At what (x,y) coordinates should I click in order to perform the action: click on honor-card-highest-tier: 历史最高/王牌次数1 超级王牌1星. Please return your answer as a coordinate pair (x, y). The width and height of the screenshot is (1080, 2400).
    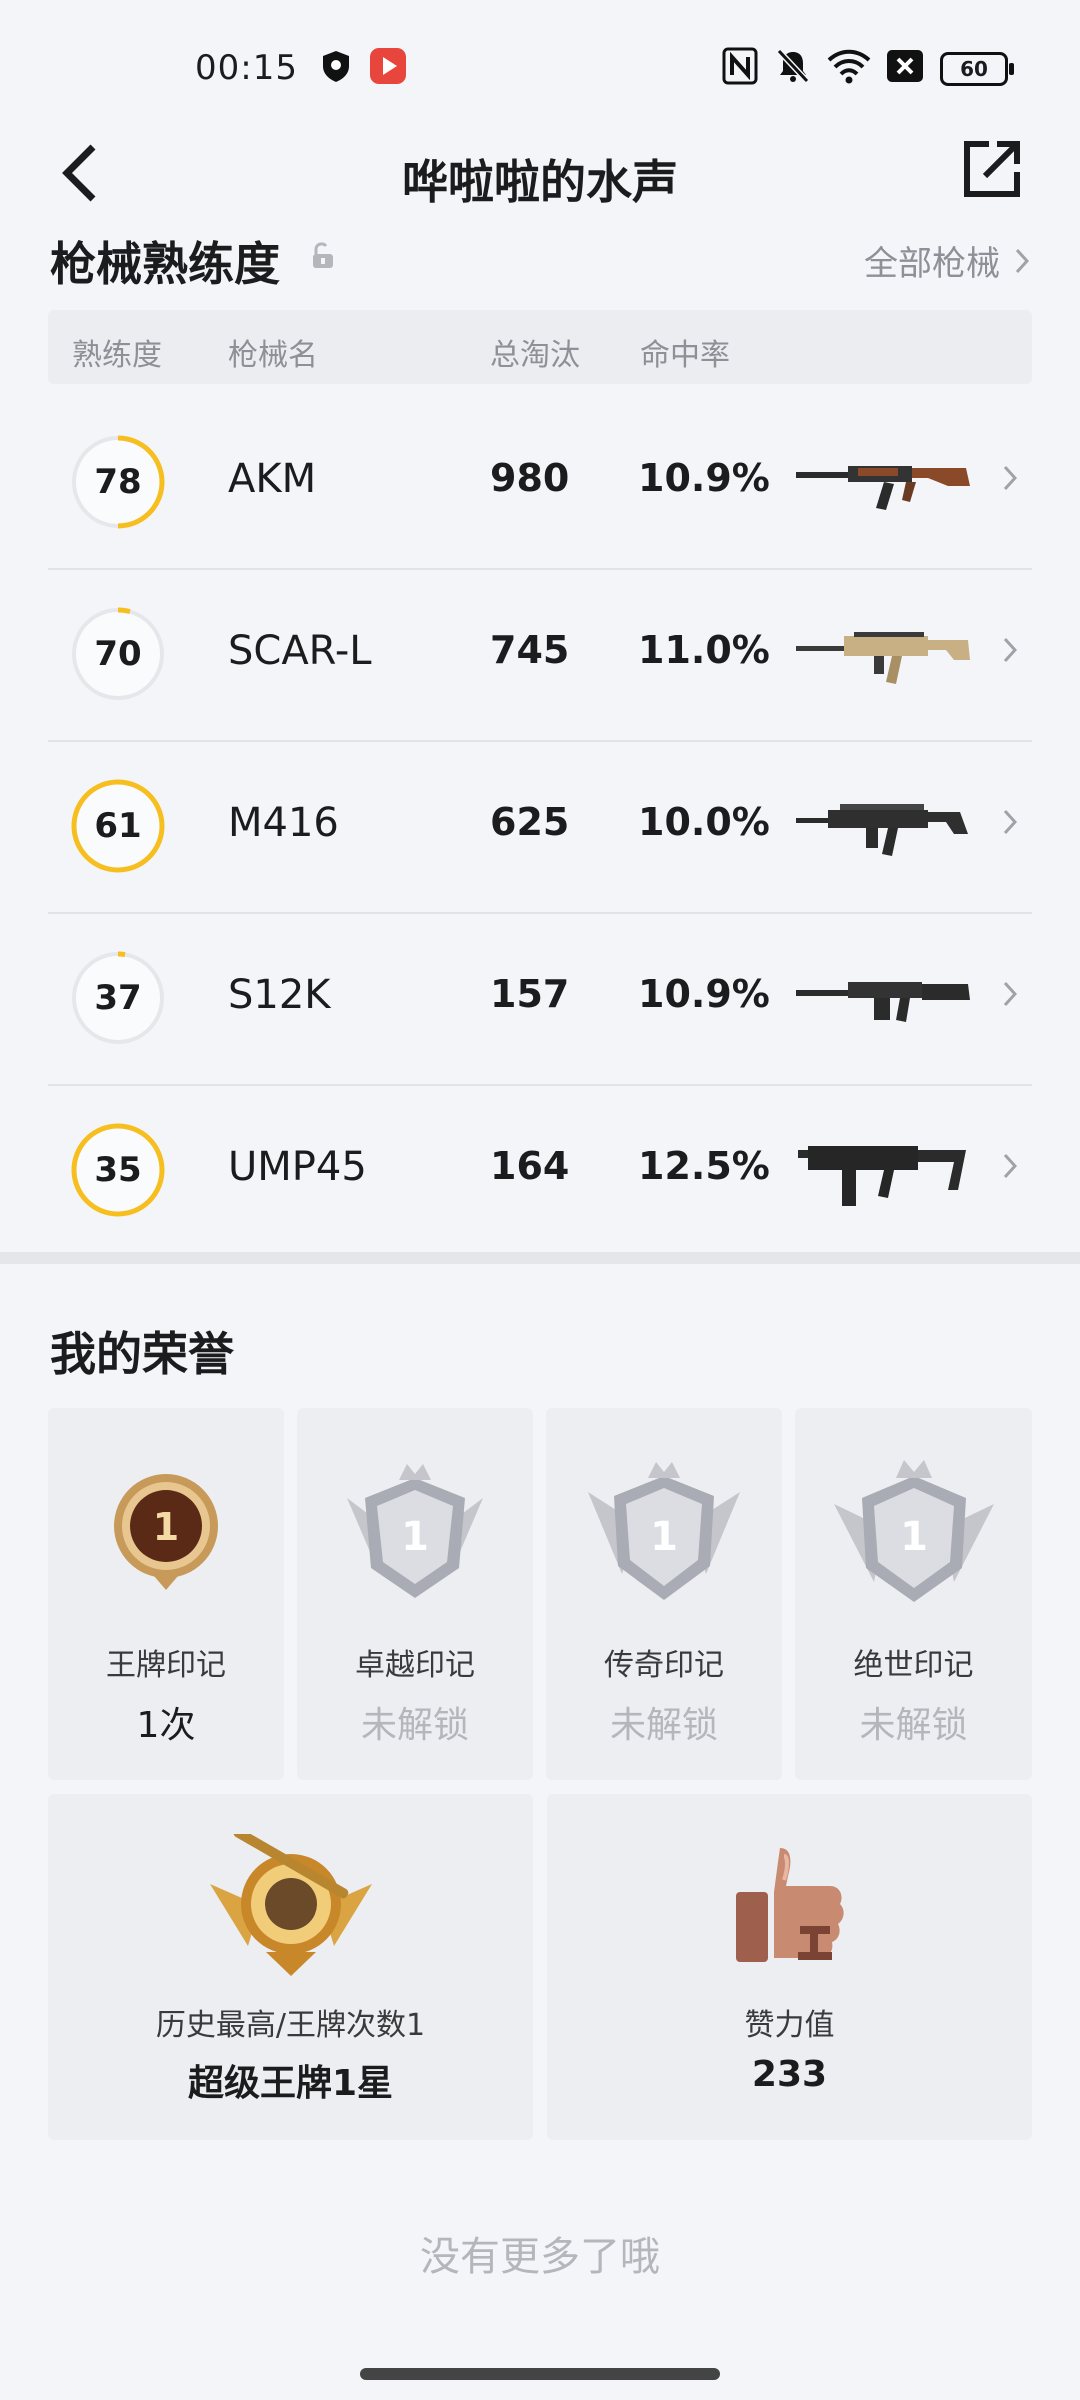
    Looking at the image, I should click on (290, 1967).